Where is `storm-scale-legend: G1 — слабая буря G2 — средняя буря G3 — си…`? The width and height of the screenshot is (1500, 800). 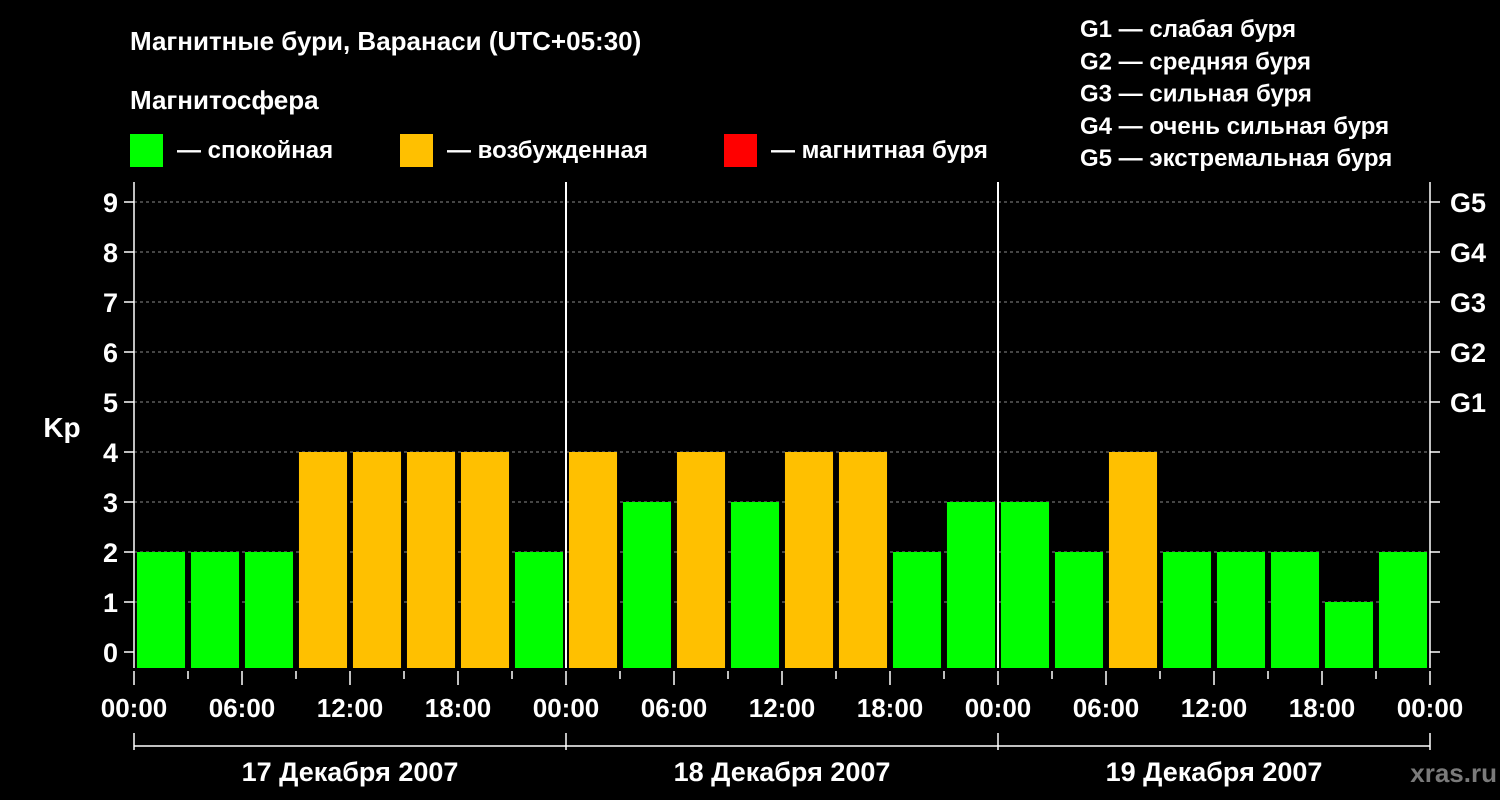 storm-scale-legend: G1 — слабая буря G2 — средняя буря G3 — си… is located at coordinates (1236, 94).